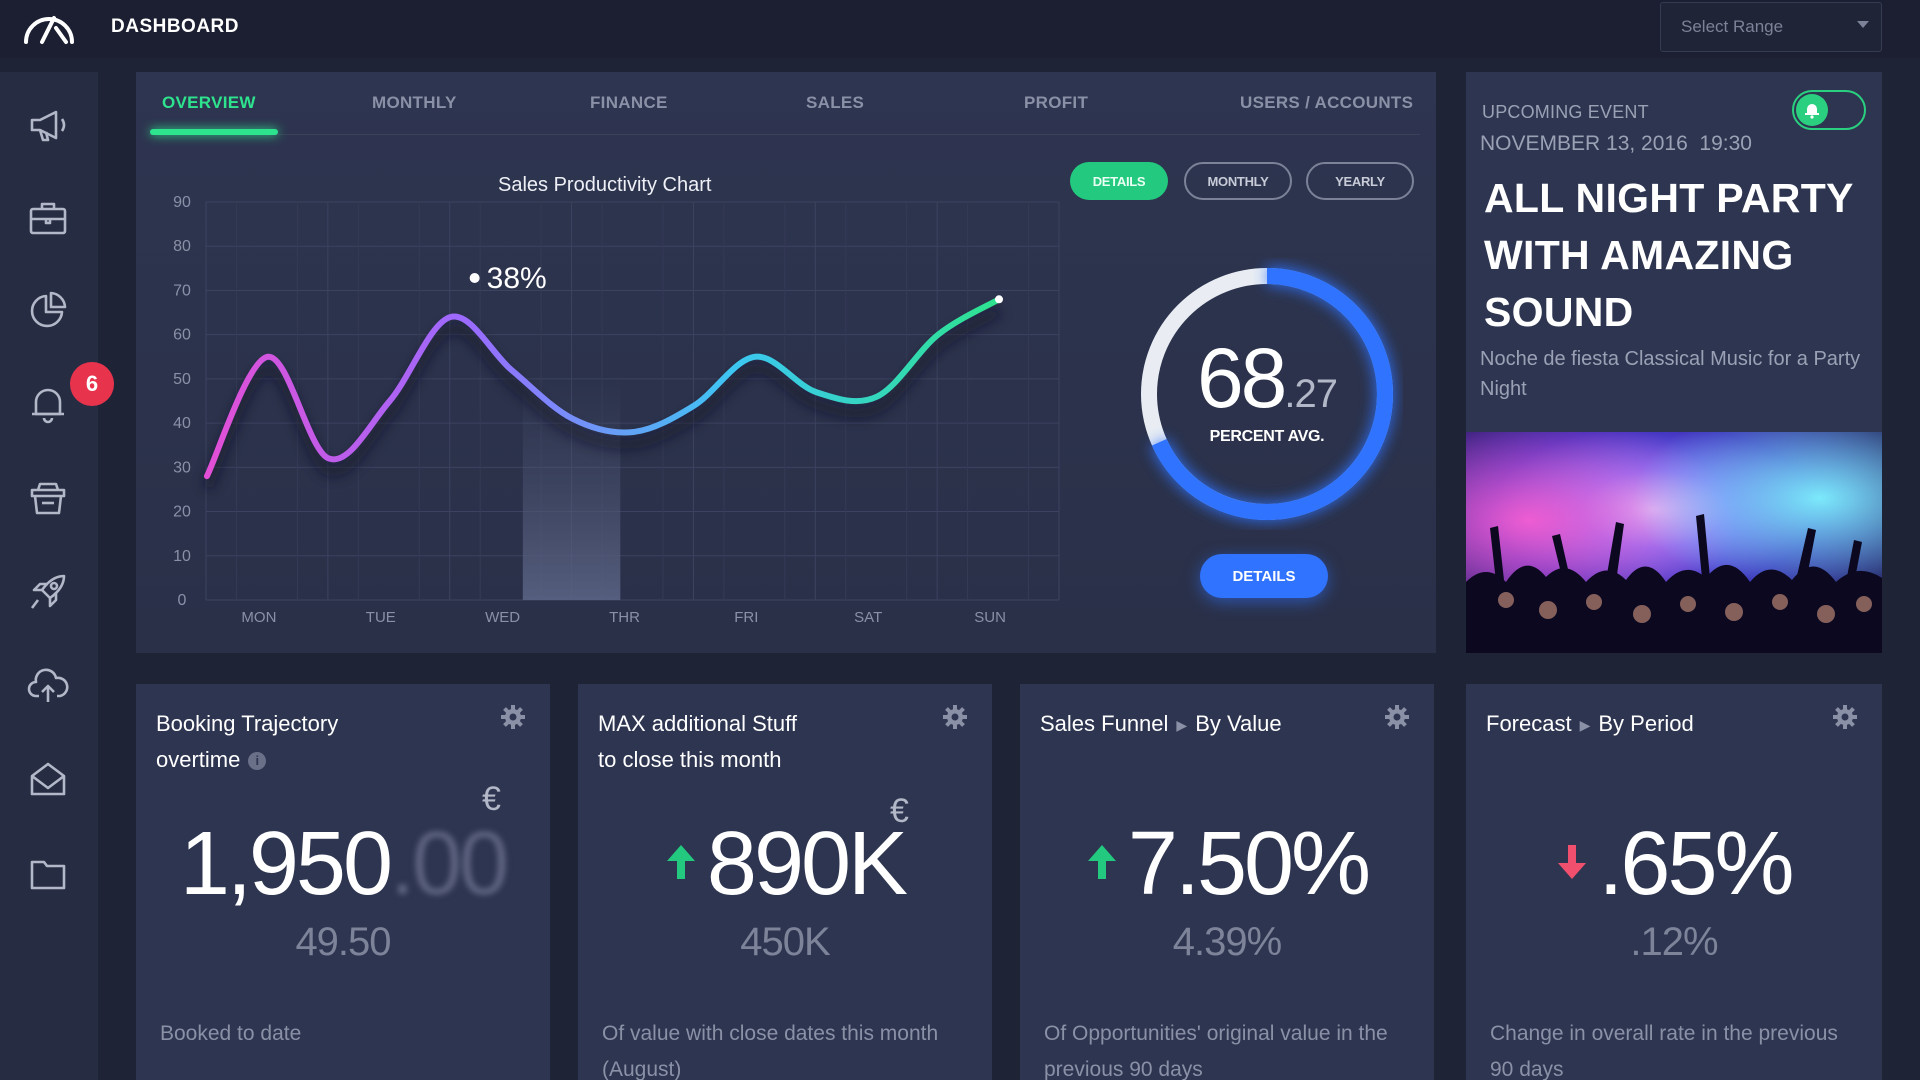  What do you see at coordinates (746, 617) in the screenshot?
I see `x-tick-label: FRI` at bounding box center [746, 617].